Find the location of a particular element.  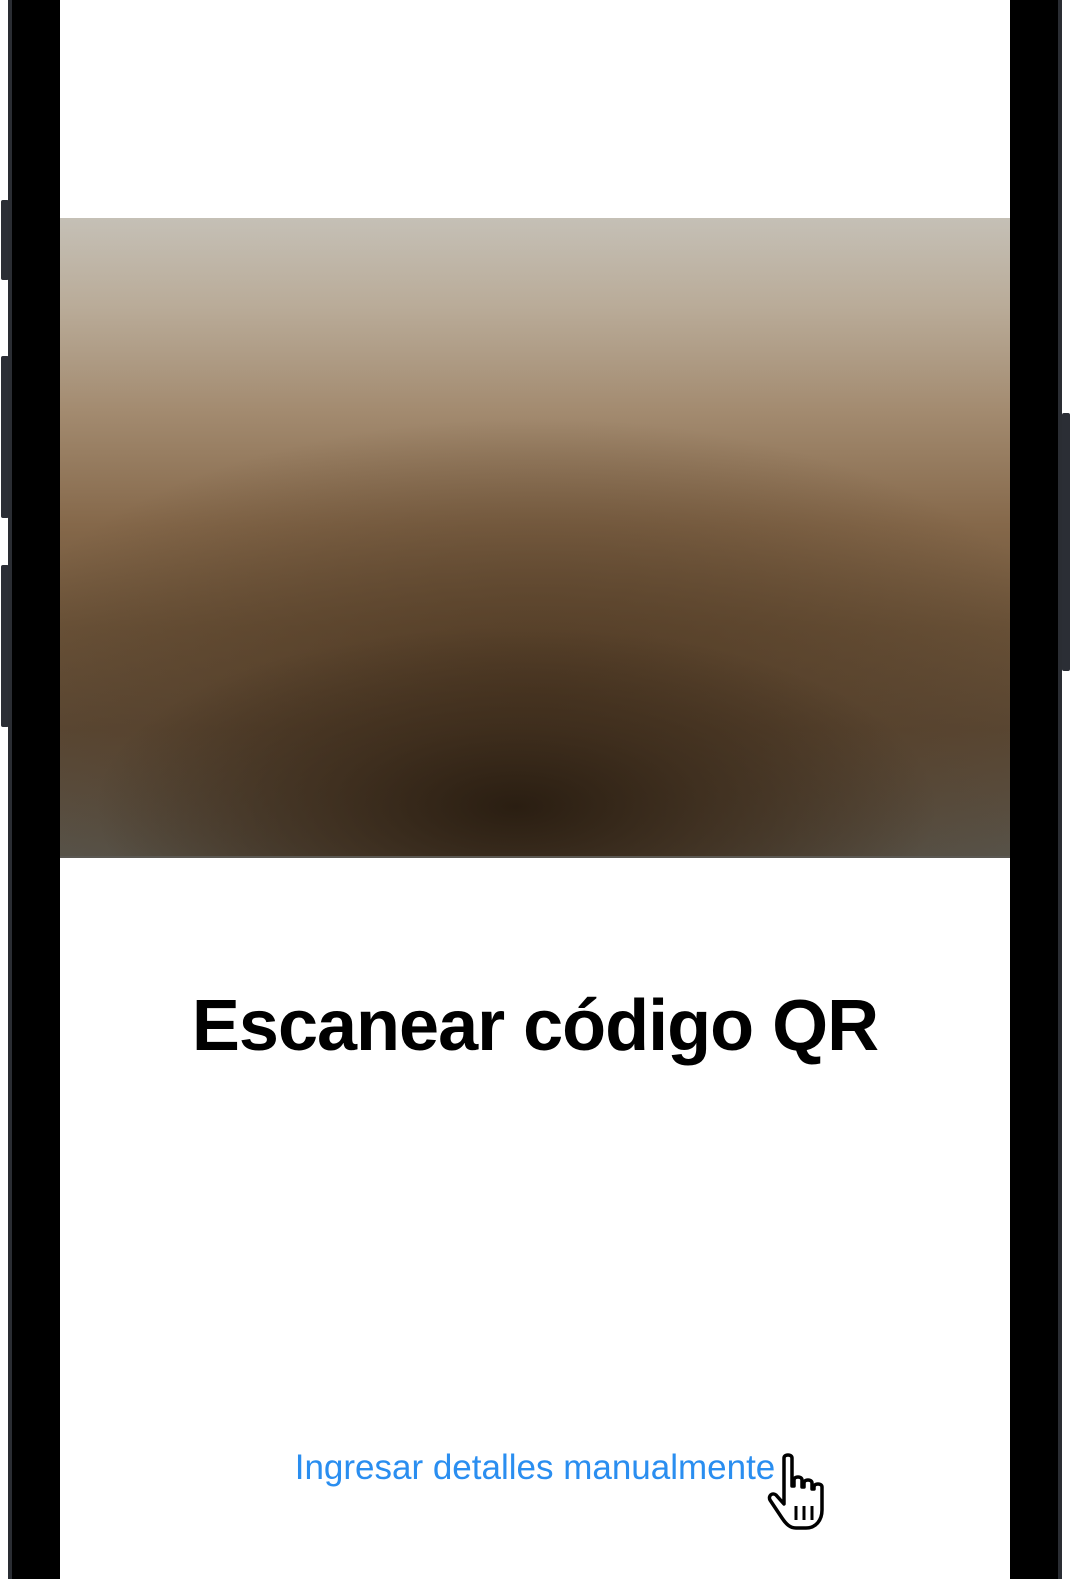

enter-details-manually-link: Ingresar detalles manualmente is located at coordinates (535, 1468).